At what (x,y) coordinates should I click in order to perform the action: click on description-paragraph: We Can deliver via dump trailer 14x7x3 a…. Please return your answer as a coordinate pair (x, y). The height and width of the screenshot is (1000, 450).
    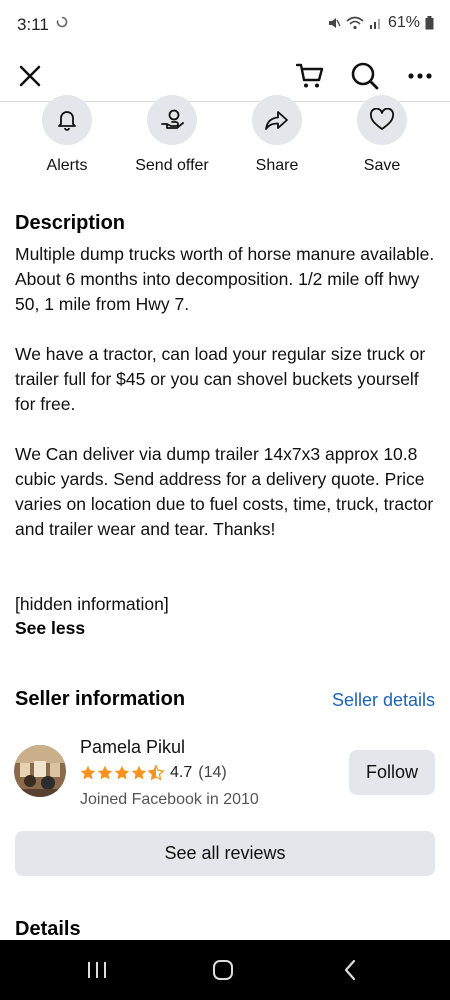
    Looking at the image, I should click on (224, 491).